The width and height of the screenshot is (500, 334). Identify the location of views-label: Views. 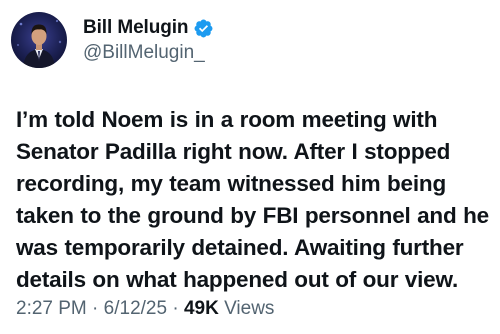
(249, 308).